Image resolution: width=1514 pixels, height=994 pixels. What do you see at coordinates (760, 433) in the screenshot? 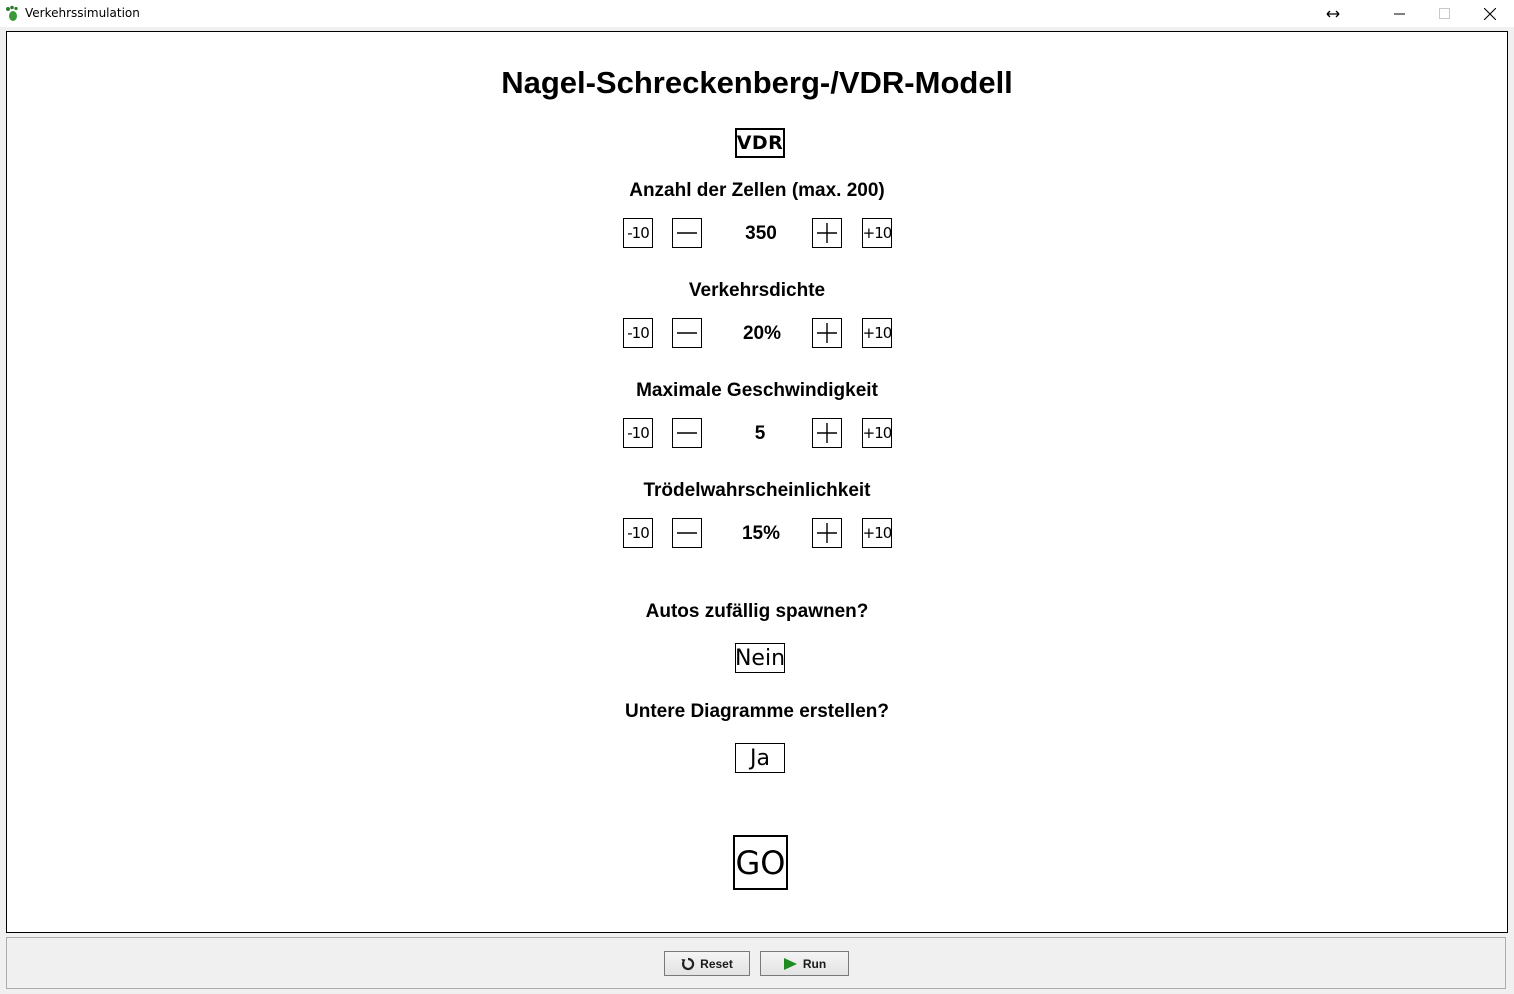
I see `max-speed-value: 5` at bounding box center [760, 433].